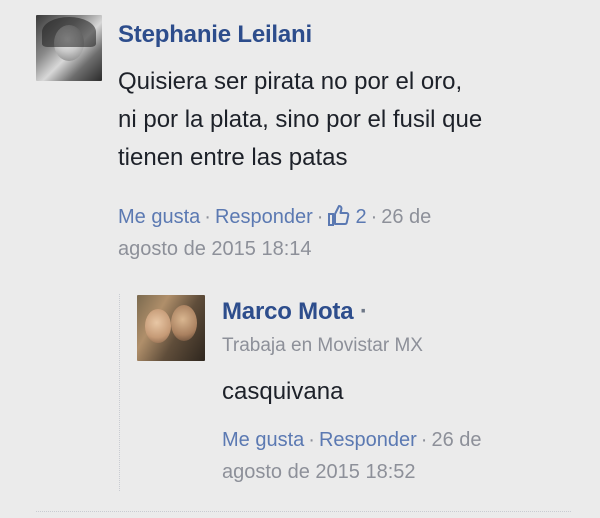 The width and height of the screenshot is (600, 518). What do you see at coordinates (288, 311) in the screenshot?
I see `reply-author-name: Marco Mota` at bounding box center [288, 311].